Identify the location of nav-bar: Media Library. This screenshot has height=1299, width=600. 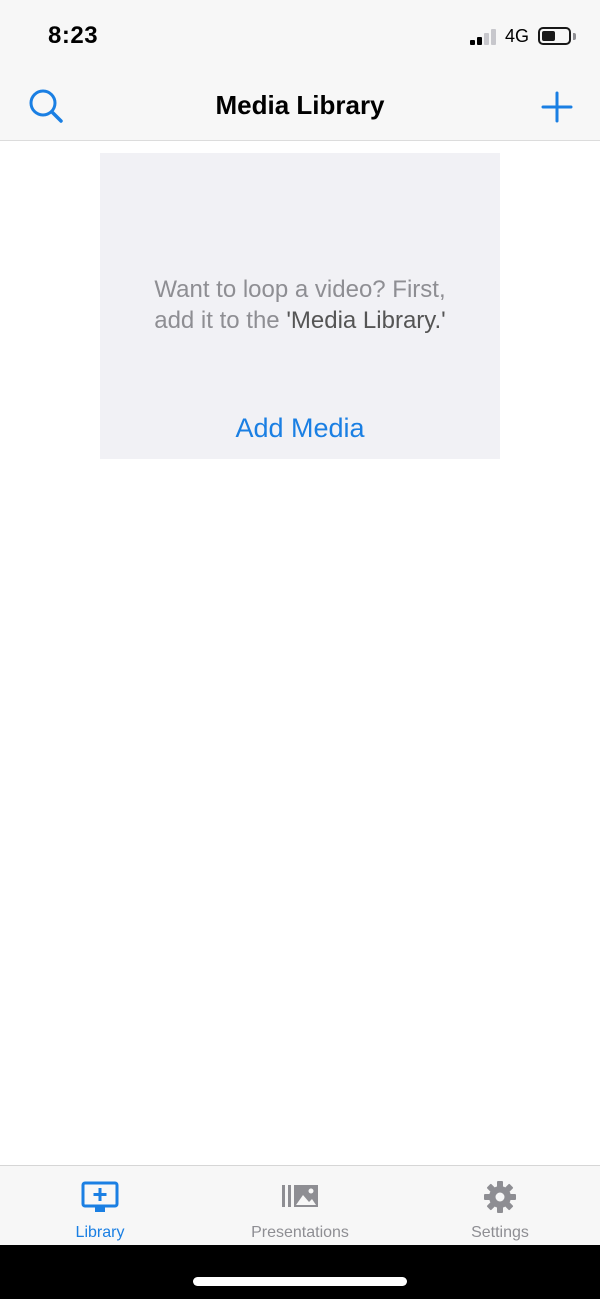
(300, 105).